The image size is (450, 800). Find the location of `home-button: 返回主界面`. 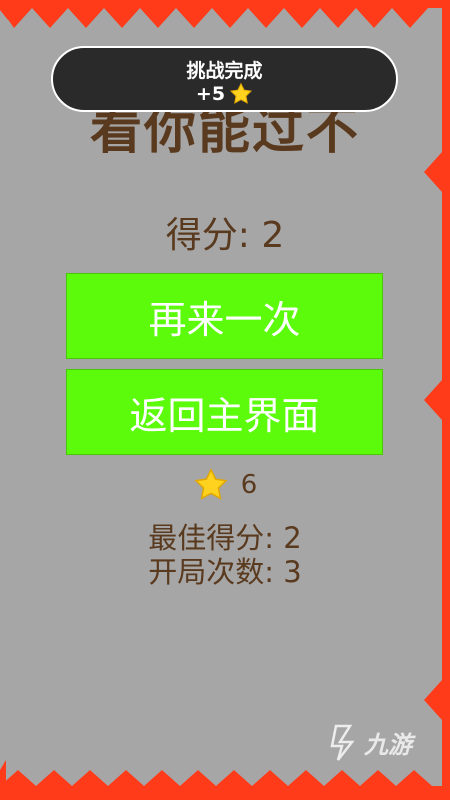

home-button: 返回主界面 is located at coordinates (224, 412).